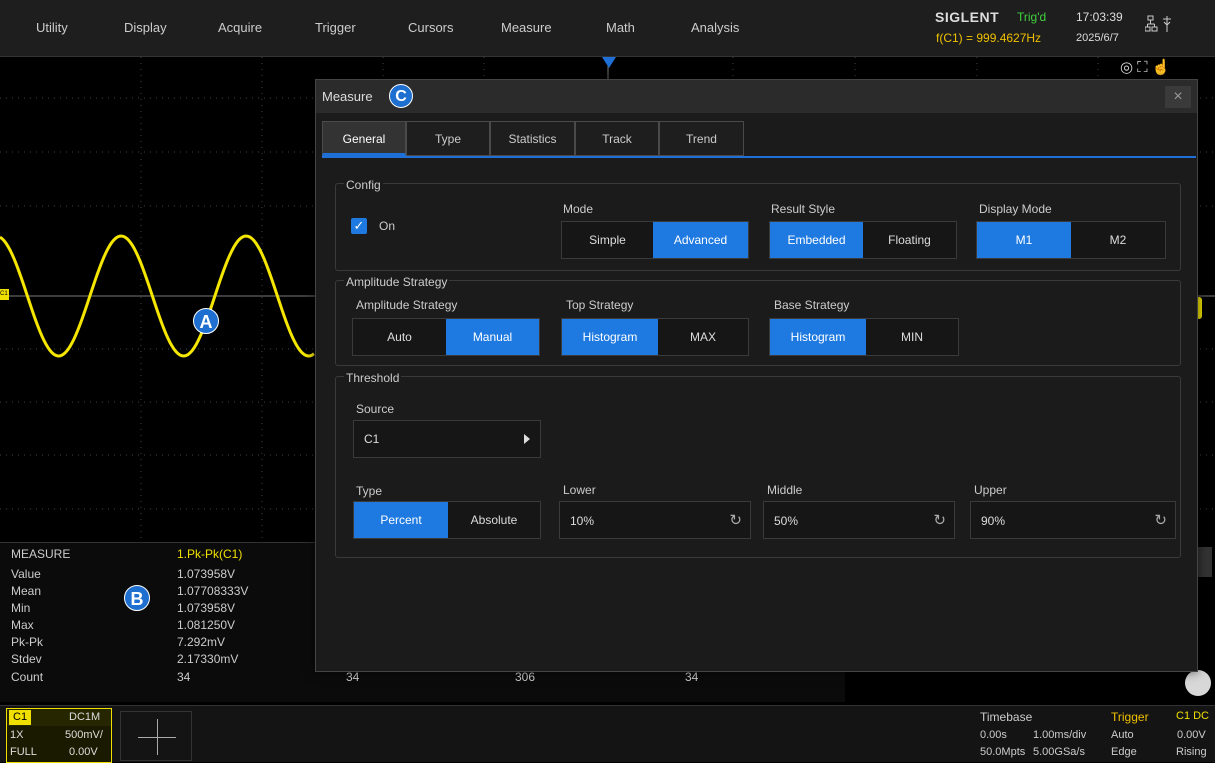 Image resolution: width=1215 pixels, height=763 pixels. I want to click on add-channel-button, so click(156, 736).